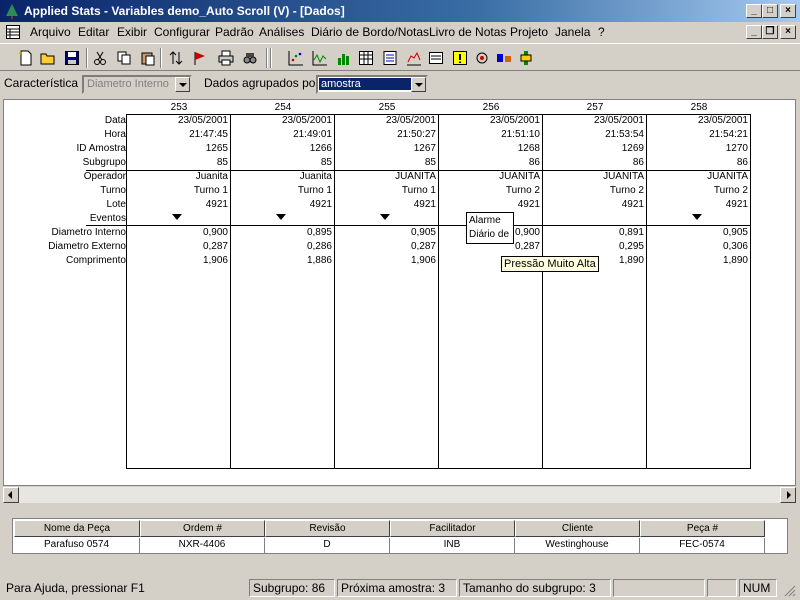 This screenshot has width=800, height=600. I want to click on histogram-icon, so click(414, 58).